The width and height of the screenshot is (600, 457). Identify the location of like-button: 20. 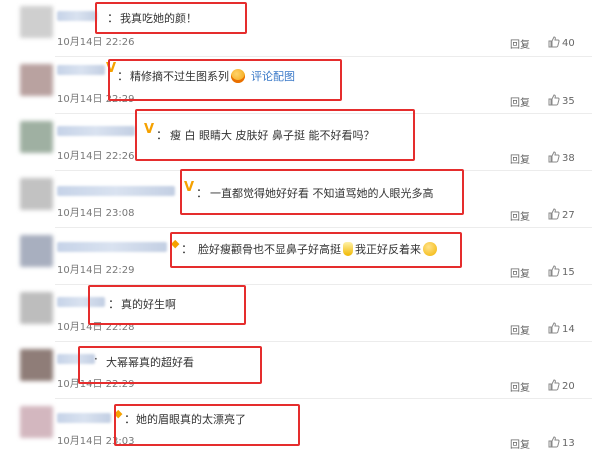
(561, 385).